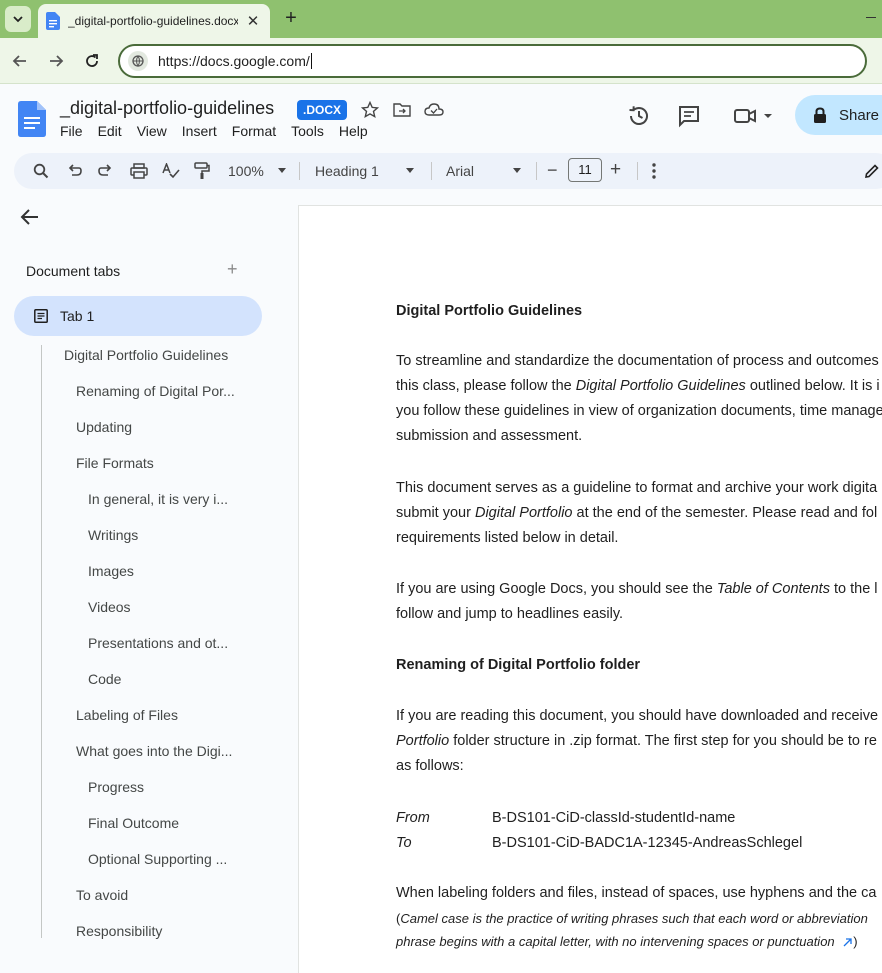  What do you see at coordinates (311, 61) in the screenshot?
I see `text-caret` at bounding box center [311, 61].